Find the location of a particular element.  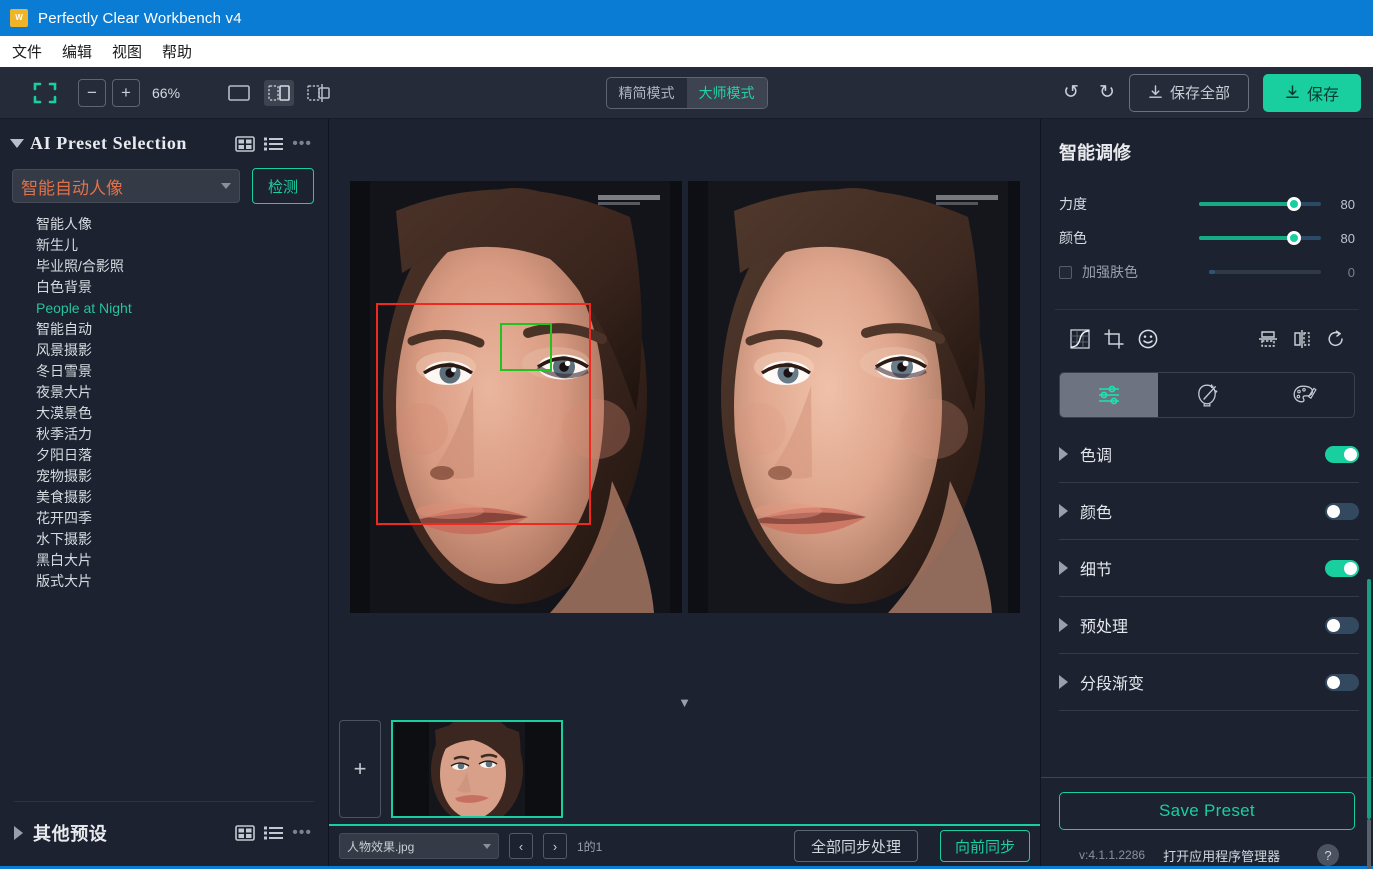

add-image-button: + is located at coordinates (360, 769).